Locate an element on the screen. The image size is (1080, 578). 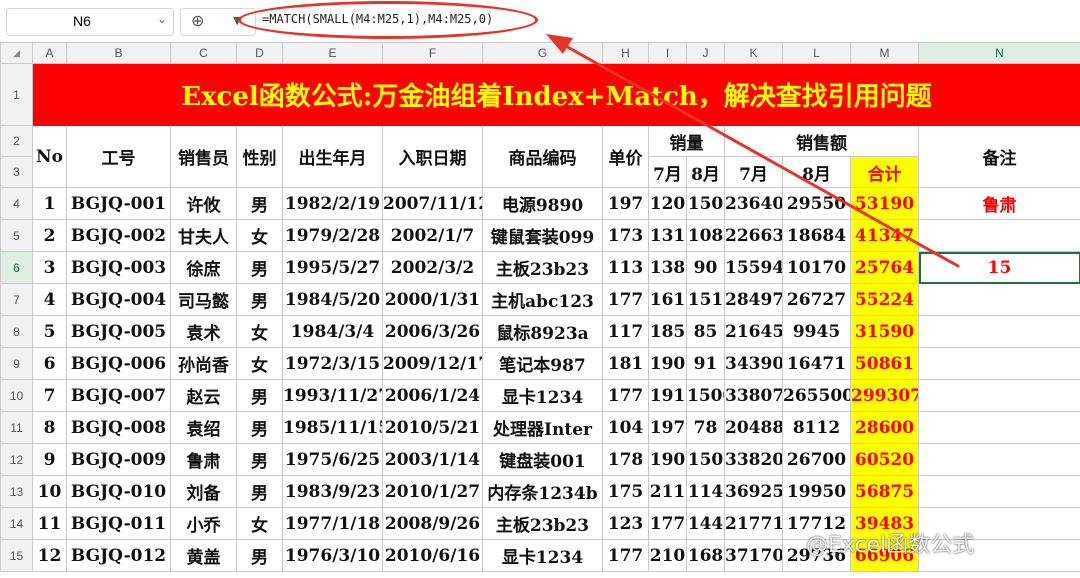
cell-birth-date: 1985/11/15 is located at coordinates (332, 427).